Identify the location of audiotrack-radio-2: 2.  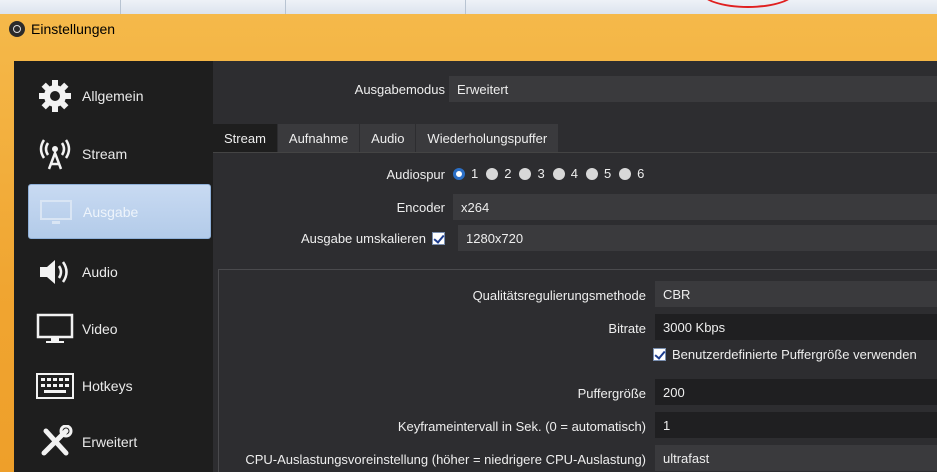
(498, 173).